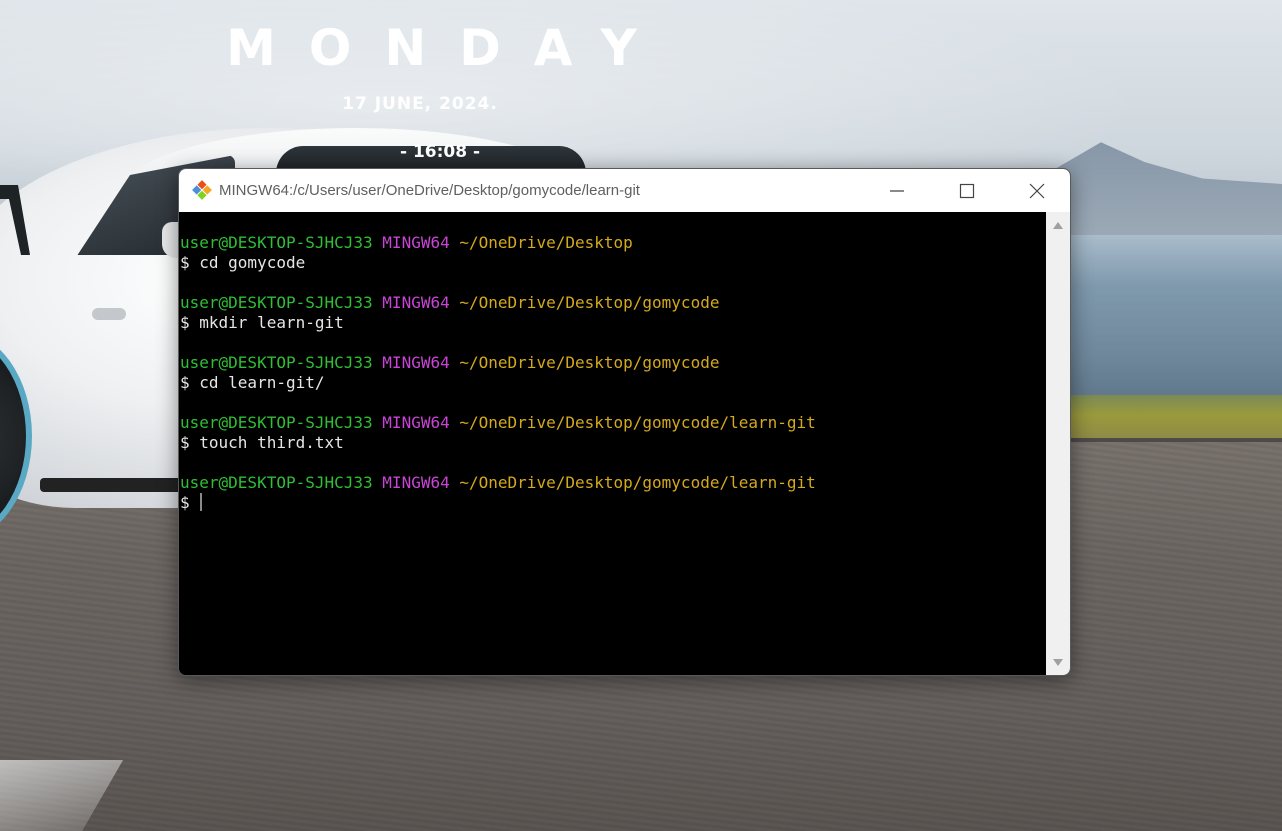 This screenshot has width=1282, height=831. I want to click on command-line: $ cd gomycode, so click(243, 262).